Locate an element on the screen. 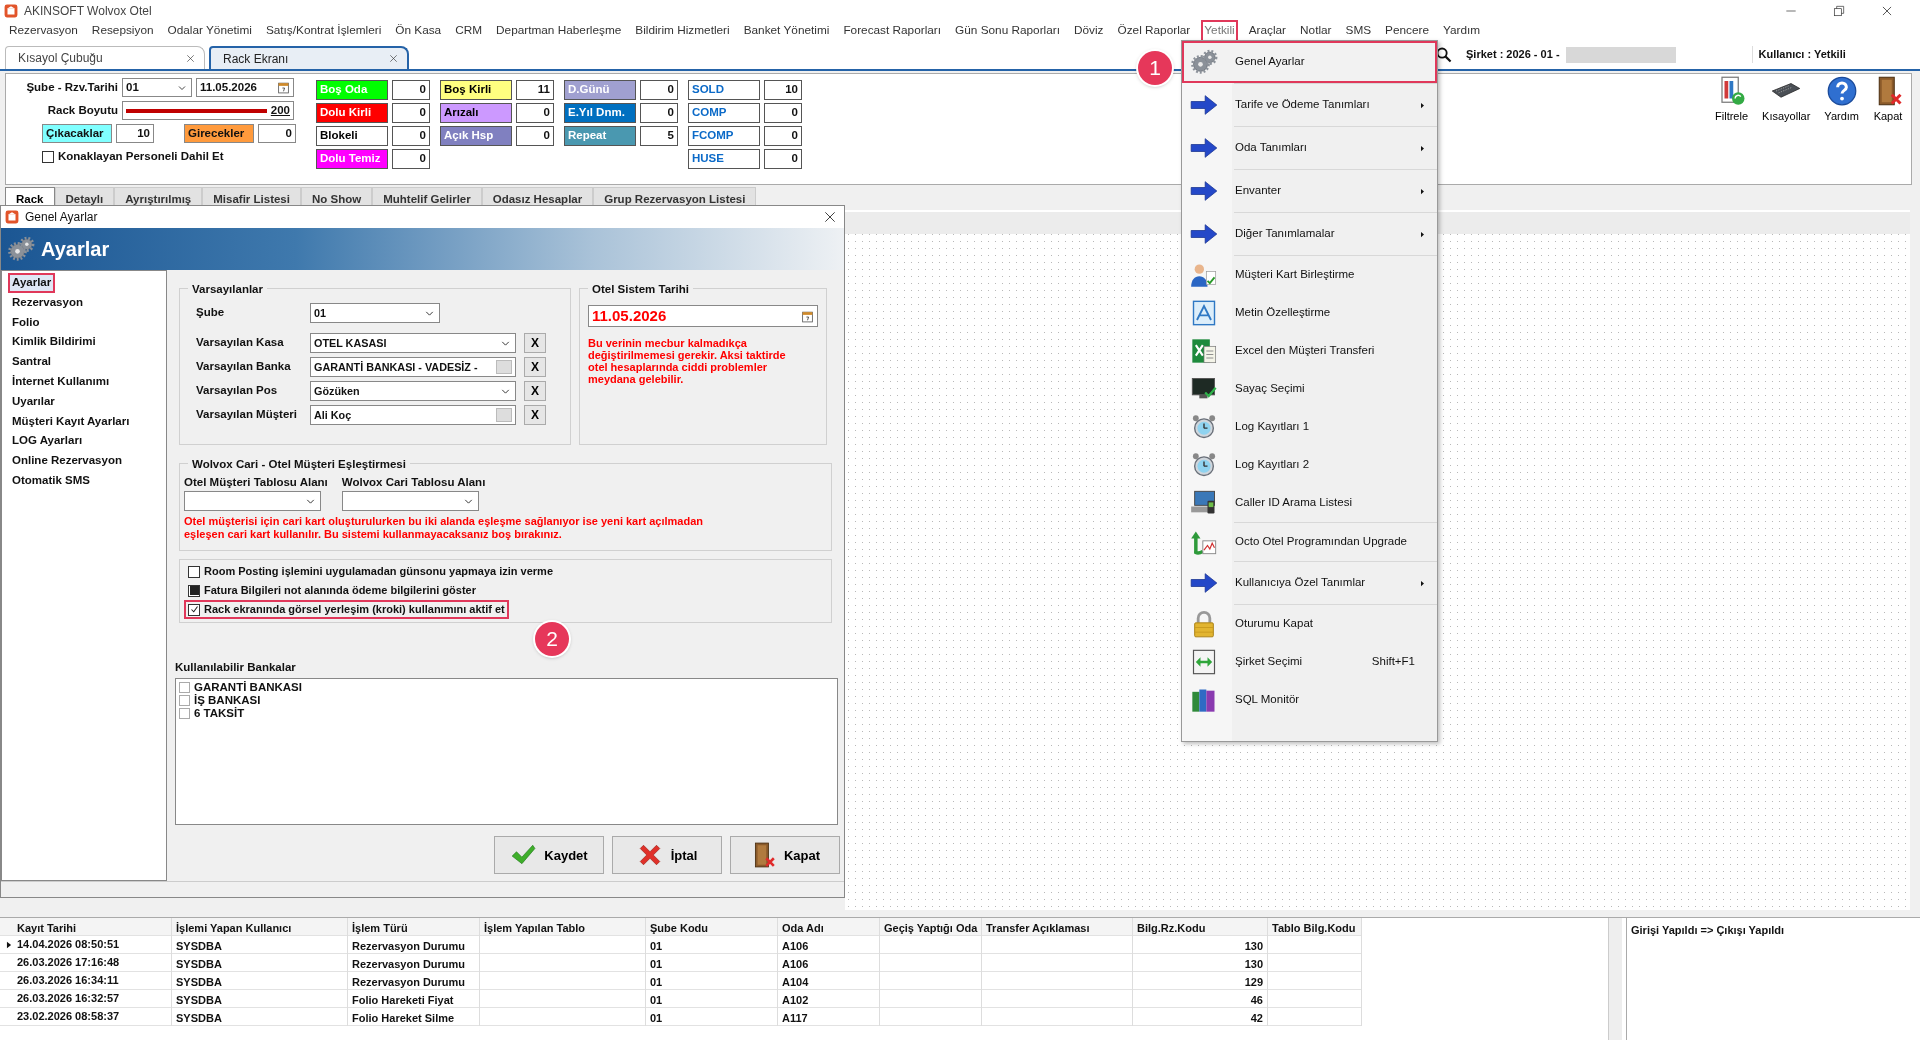 The image size is (1920, 1040). menu-item: Şirket Seçimi Shift+F1 is located at coordinates (1309, 662).